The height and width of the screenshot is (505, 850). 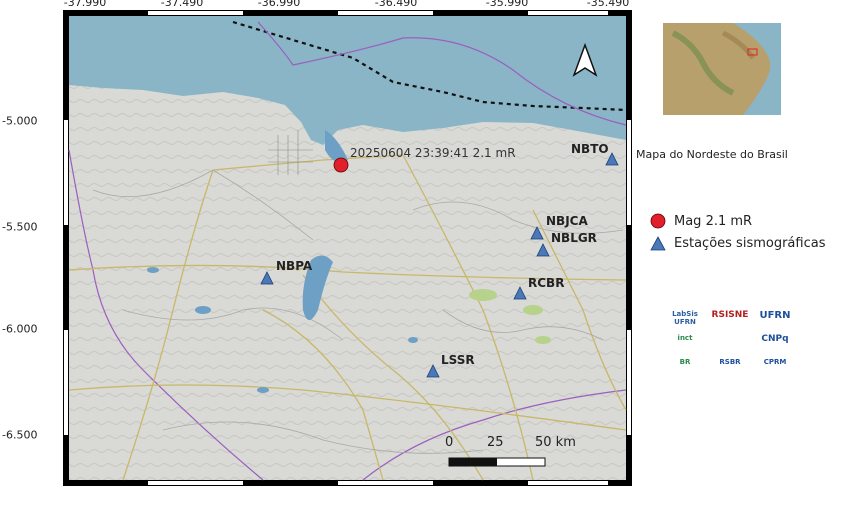 I want to click on station-label-nbto: NBTO, so click(x=590, y=149).